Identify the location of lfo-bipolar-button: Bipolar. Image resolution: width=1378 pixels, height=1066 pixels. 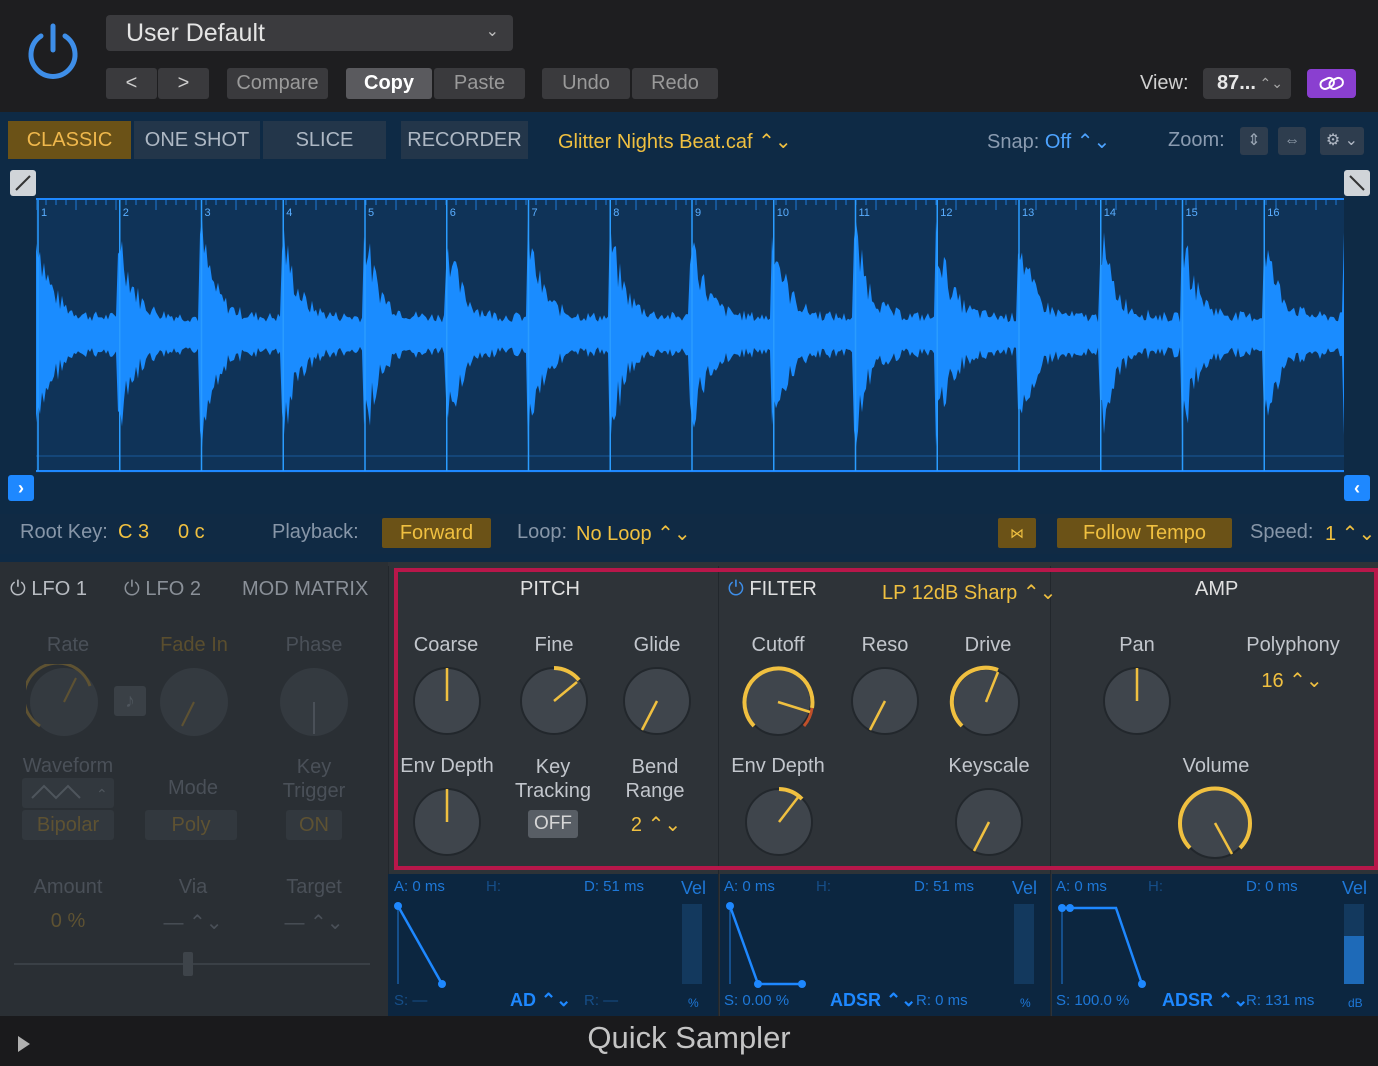
(68, 825).